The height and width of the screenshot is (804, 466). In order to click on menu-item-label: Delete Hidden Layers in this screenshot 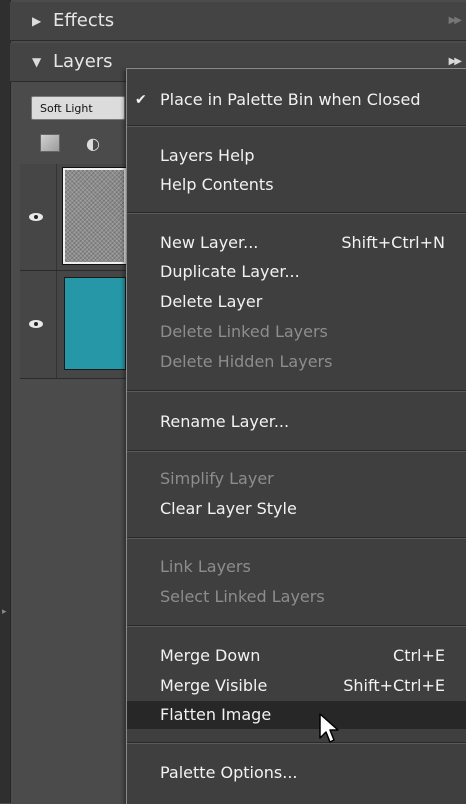, I will do `click(246, 361)`.